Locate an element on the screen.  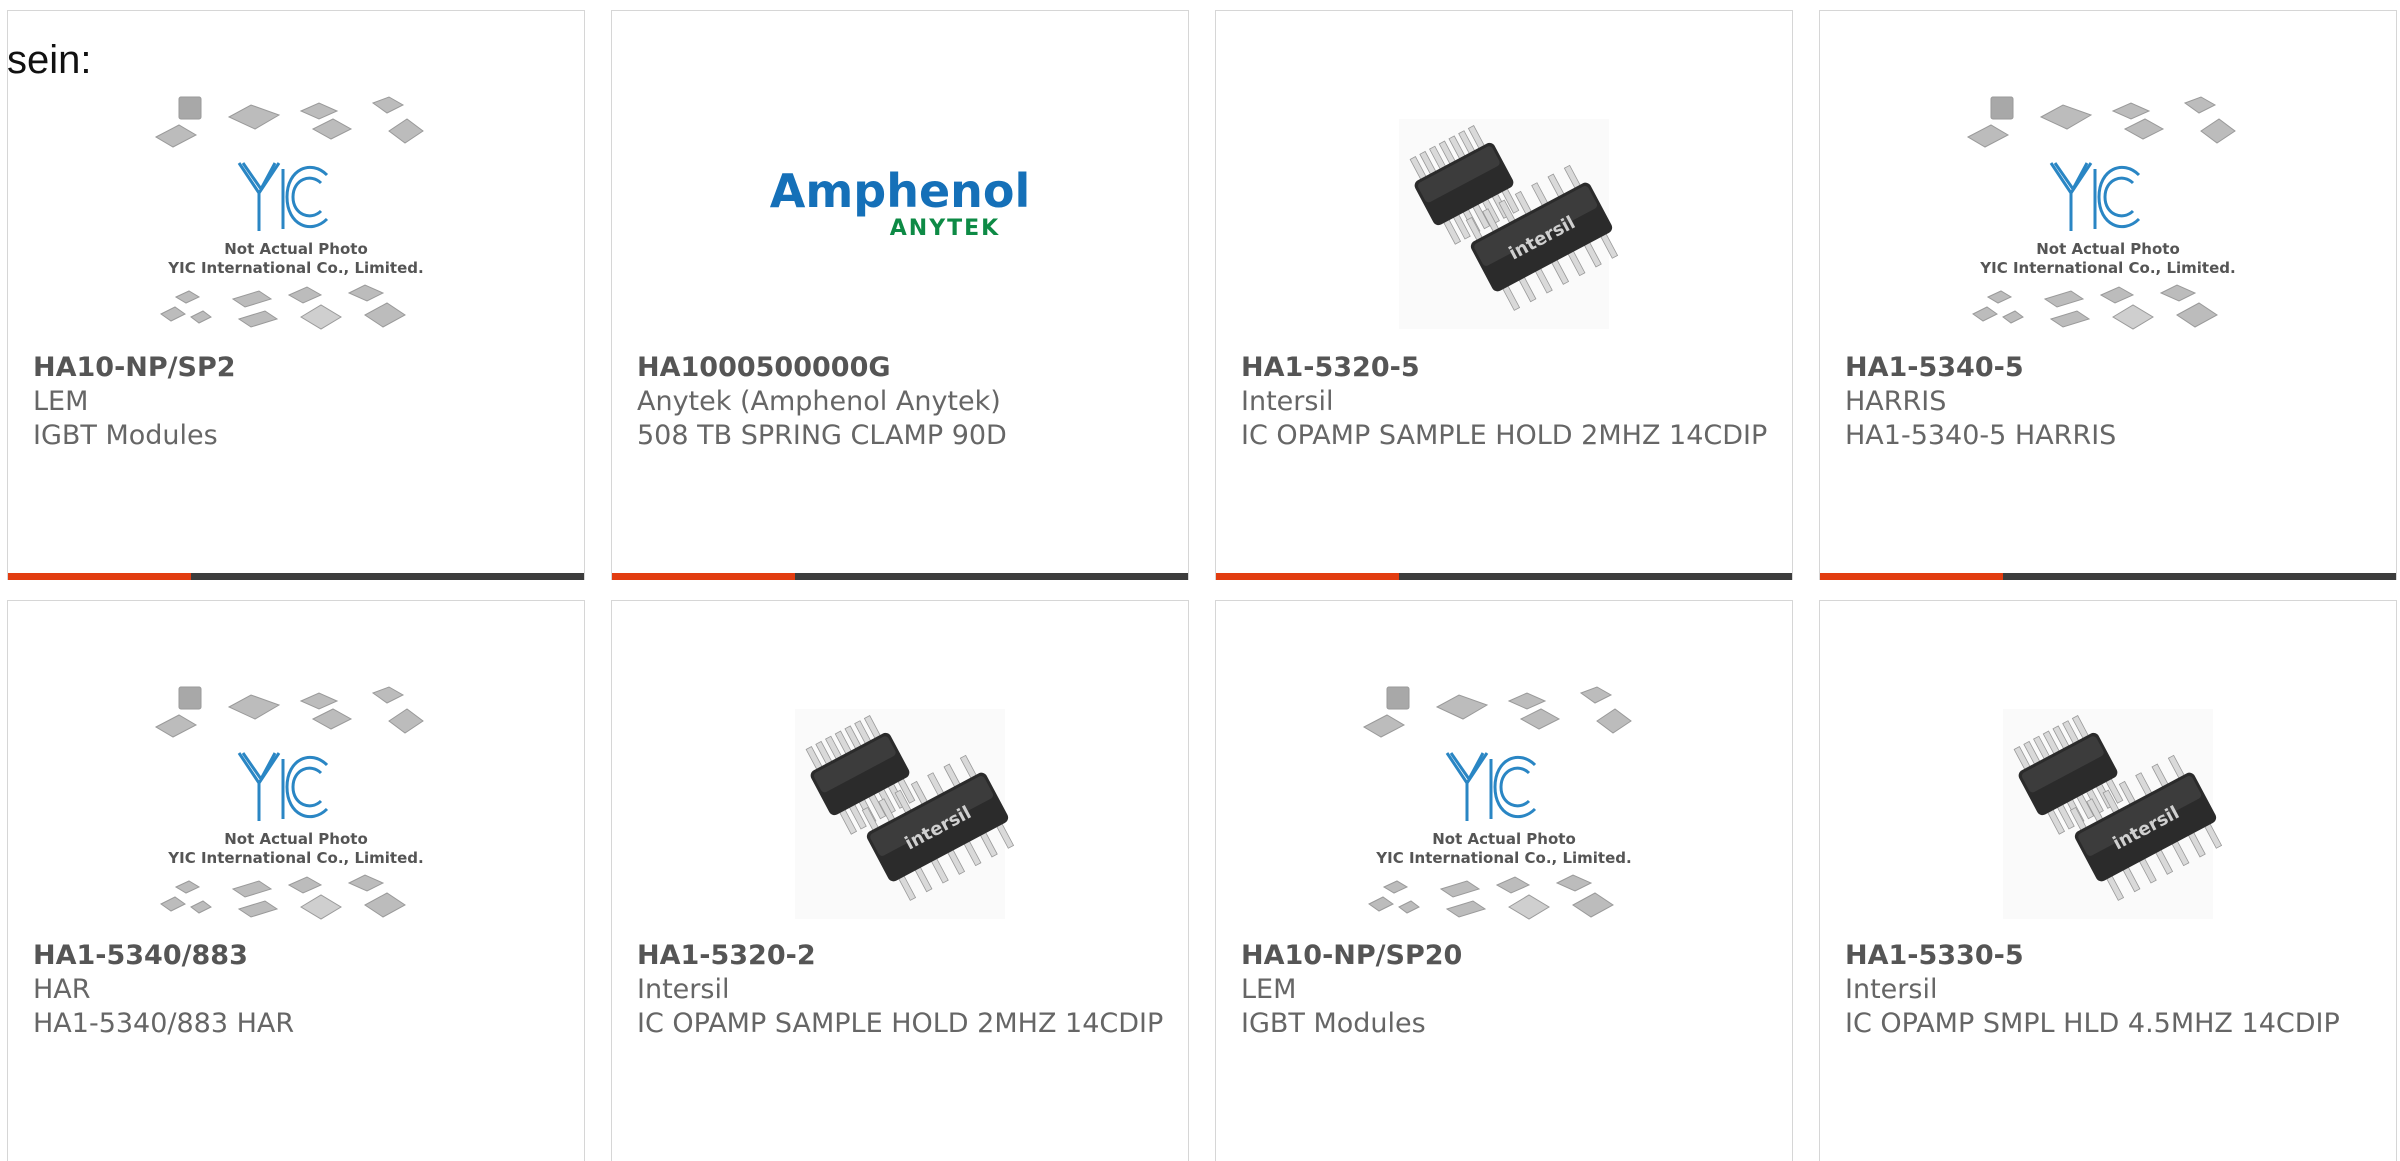
svg-text: ANYTEK is located at coordinates (945, 228).